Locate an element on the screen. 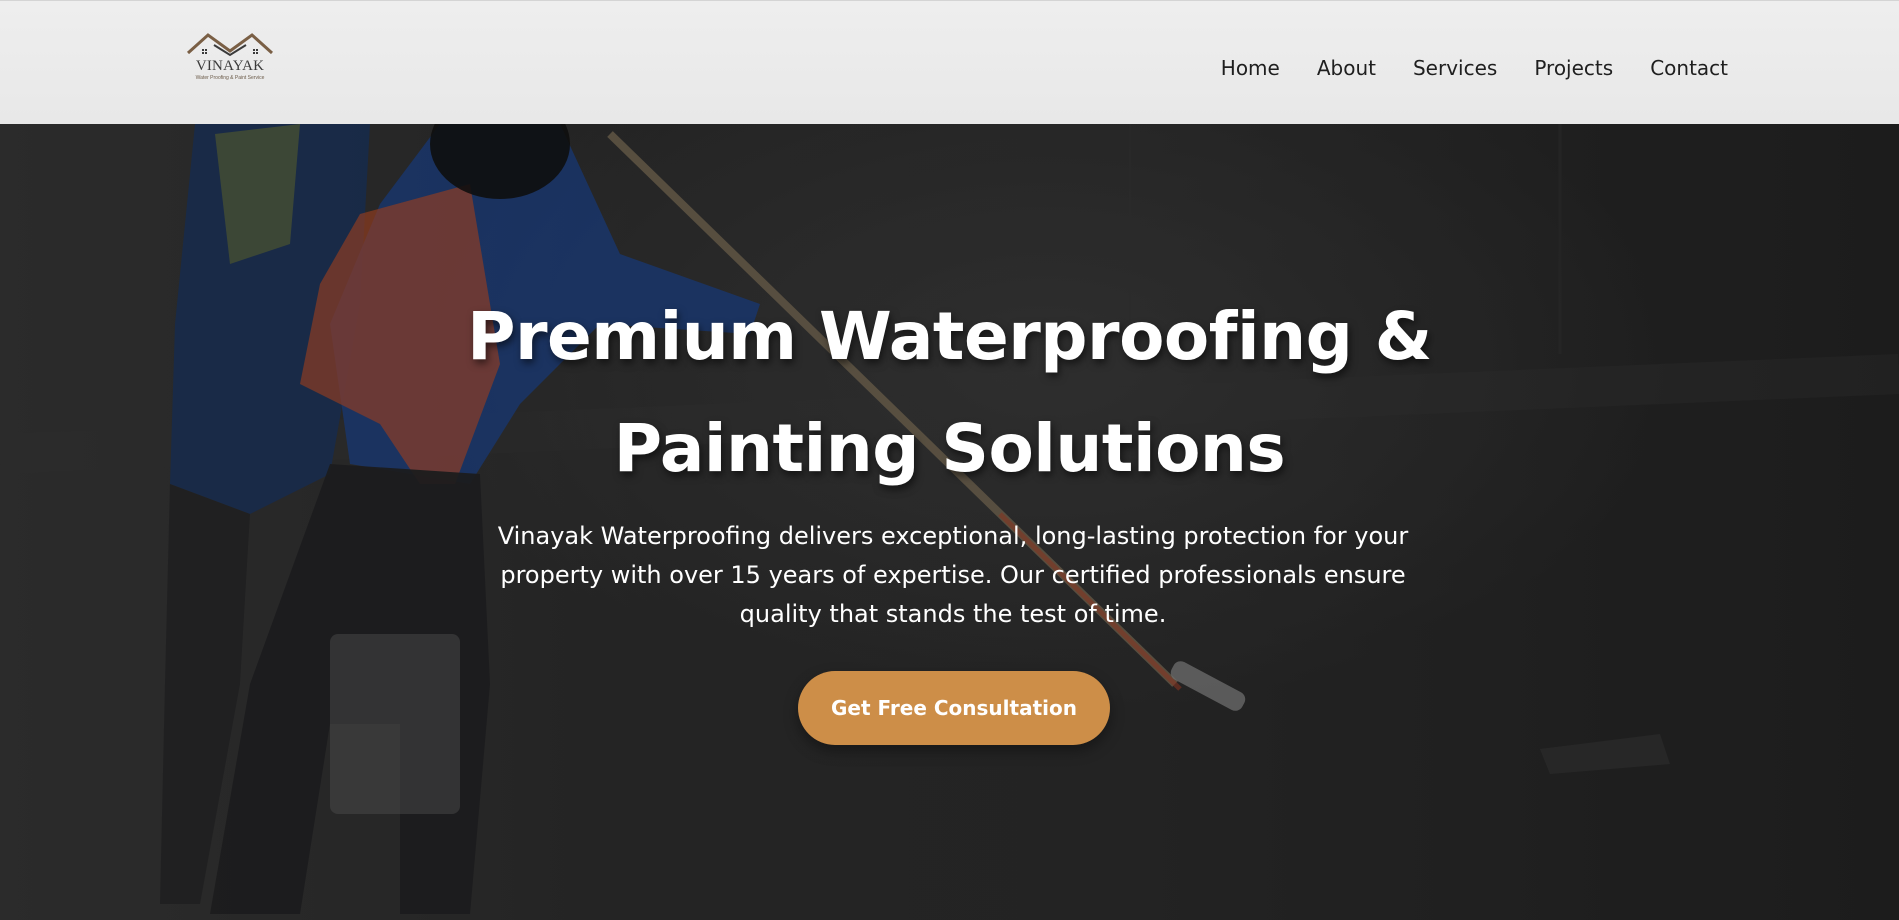  hero-title-line1: Premium Waterproofing & is located at coordinates (949, 336).